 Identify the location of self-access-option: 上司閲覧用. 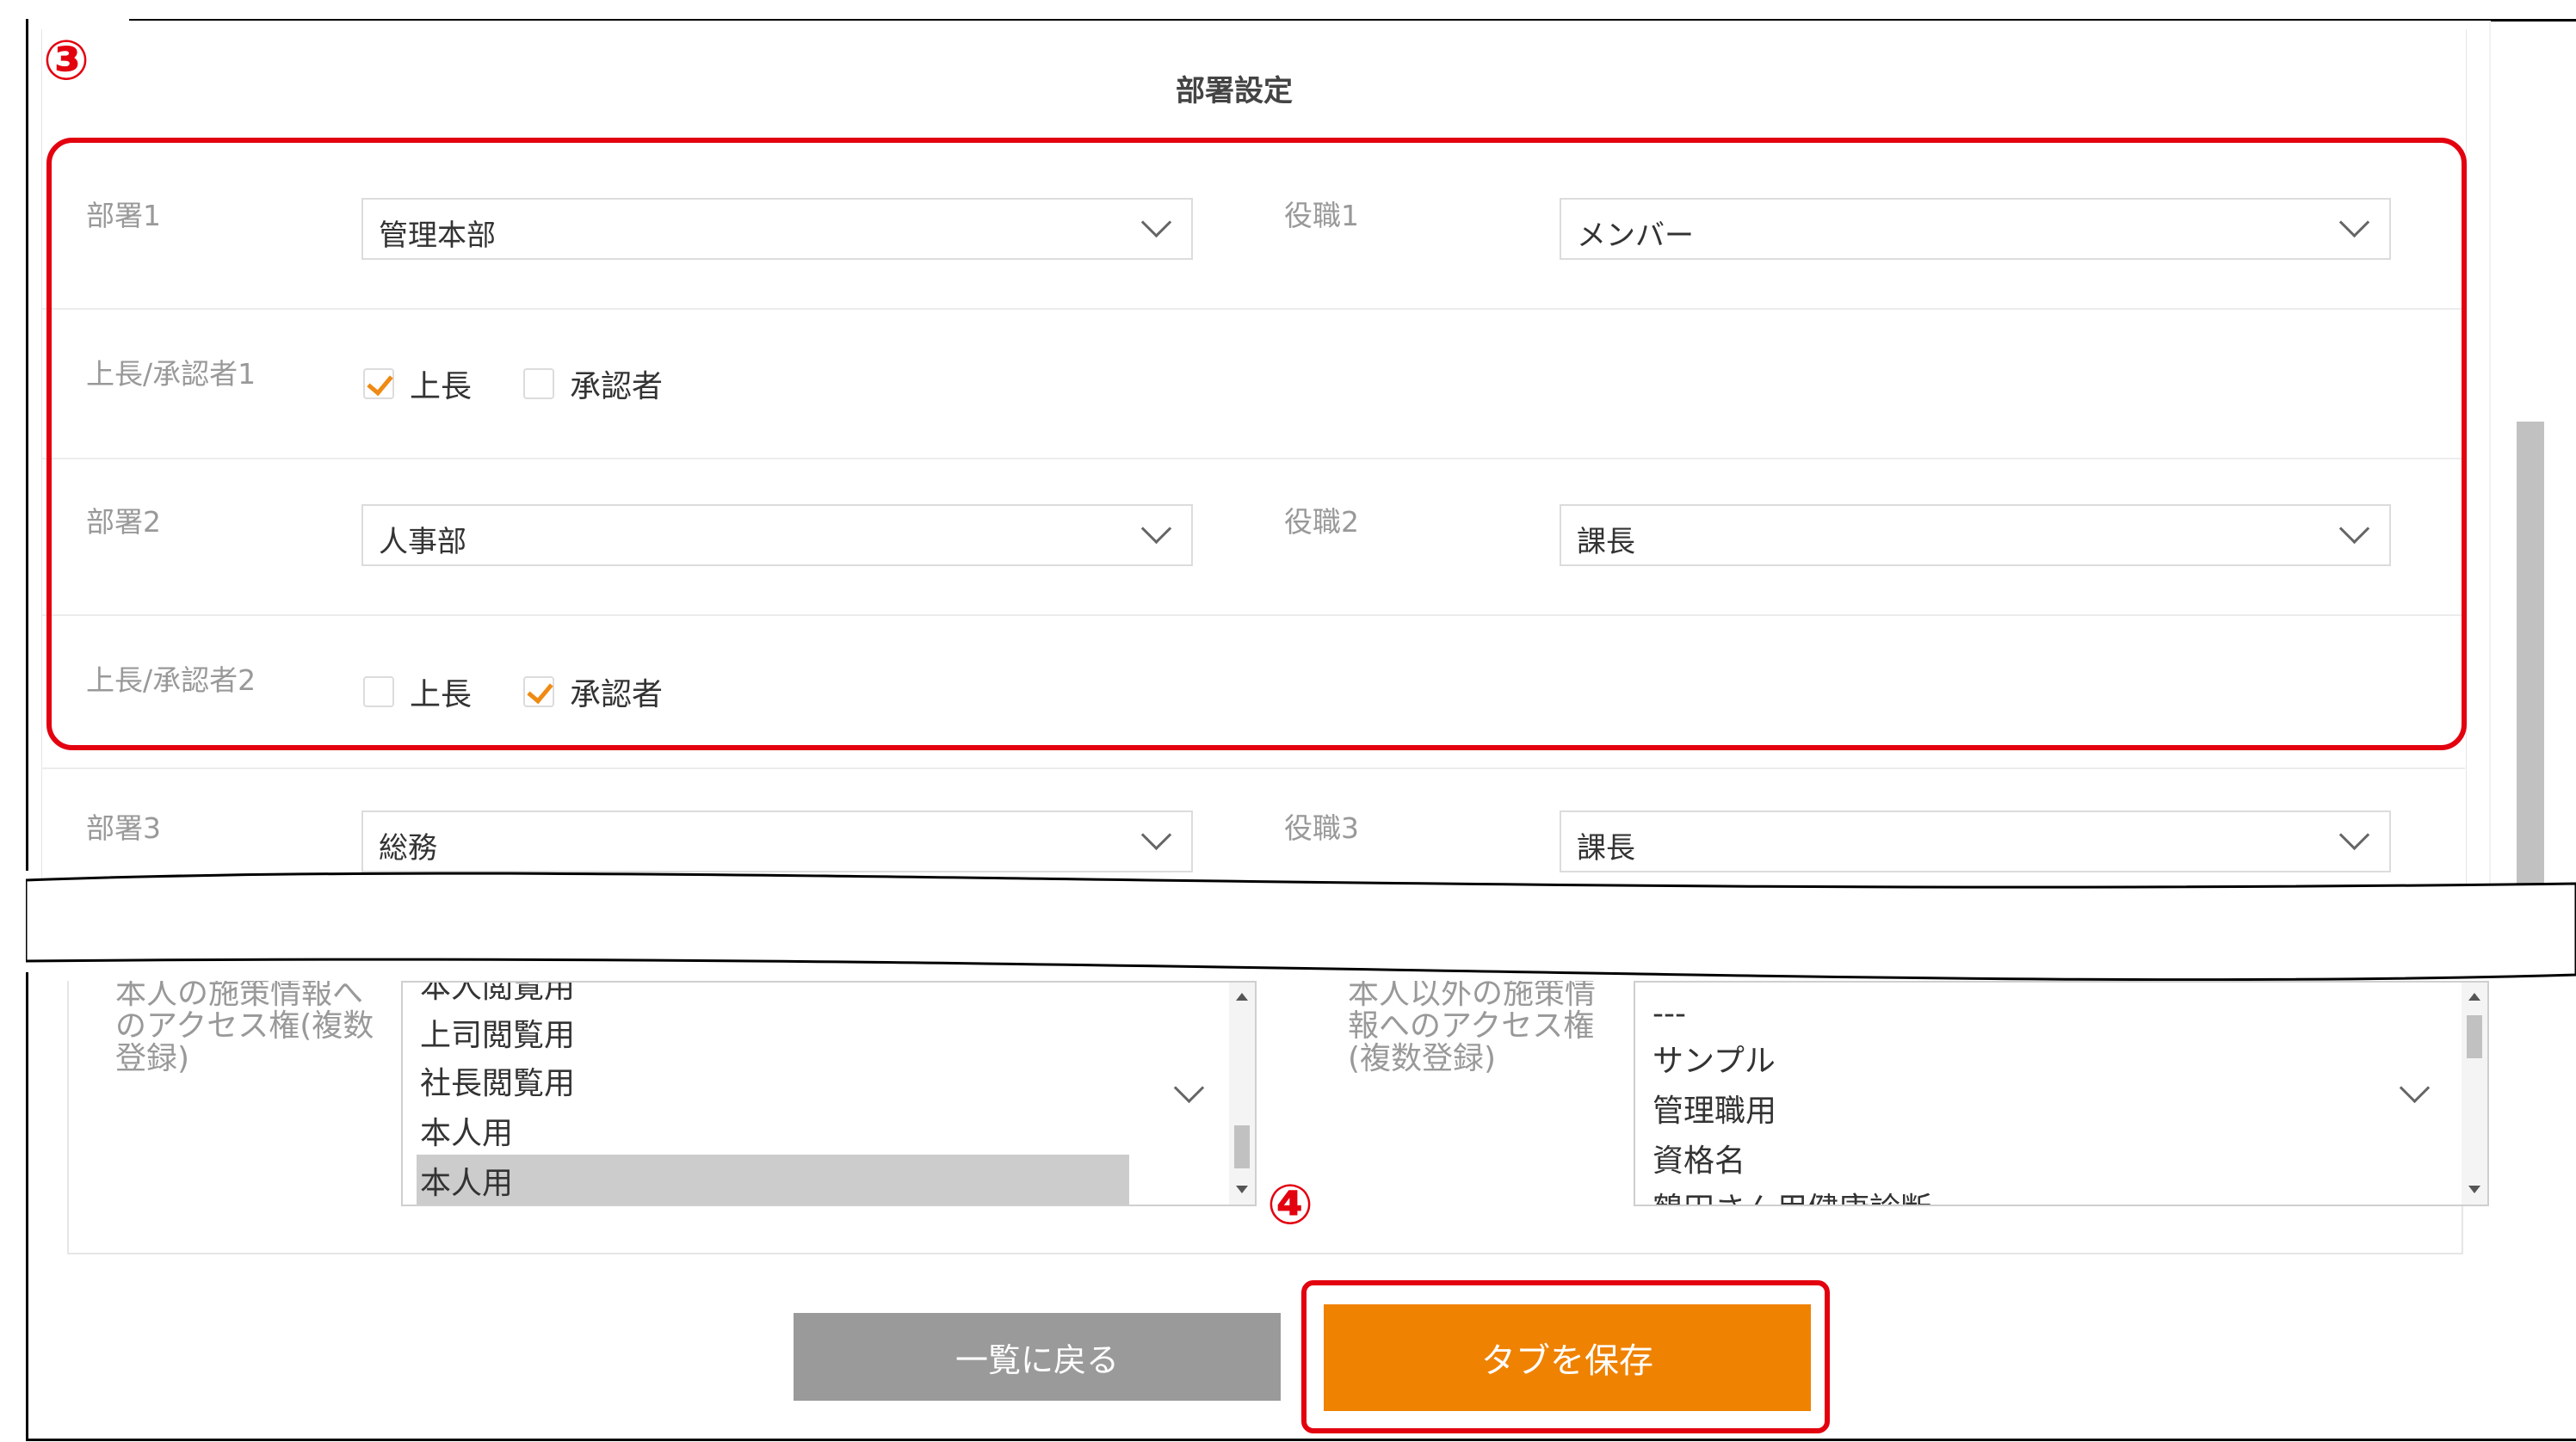
(497, 1032).